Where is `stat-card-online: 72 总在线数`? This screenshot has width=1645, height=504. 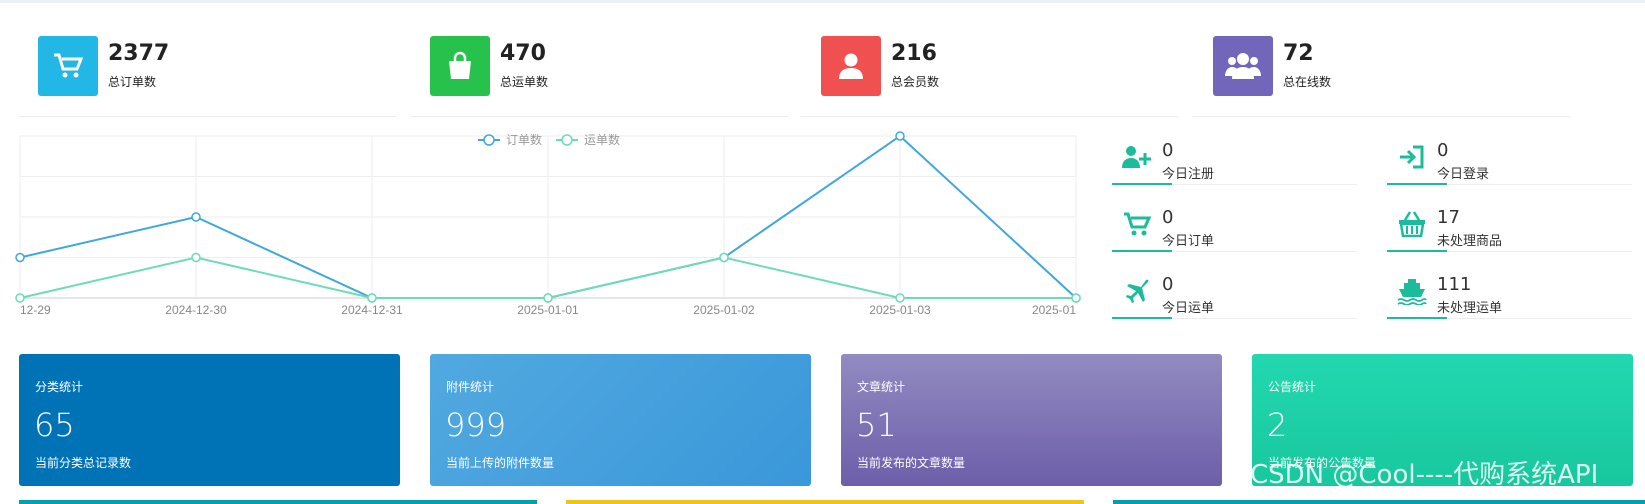
stat-card-online: 72 总在线数 is located at coordinates (1382, 73).